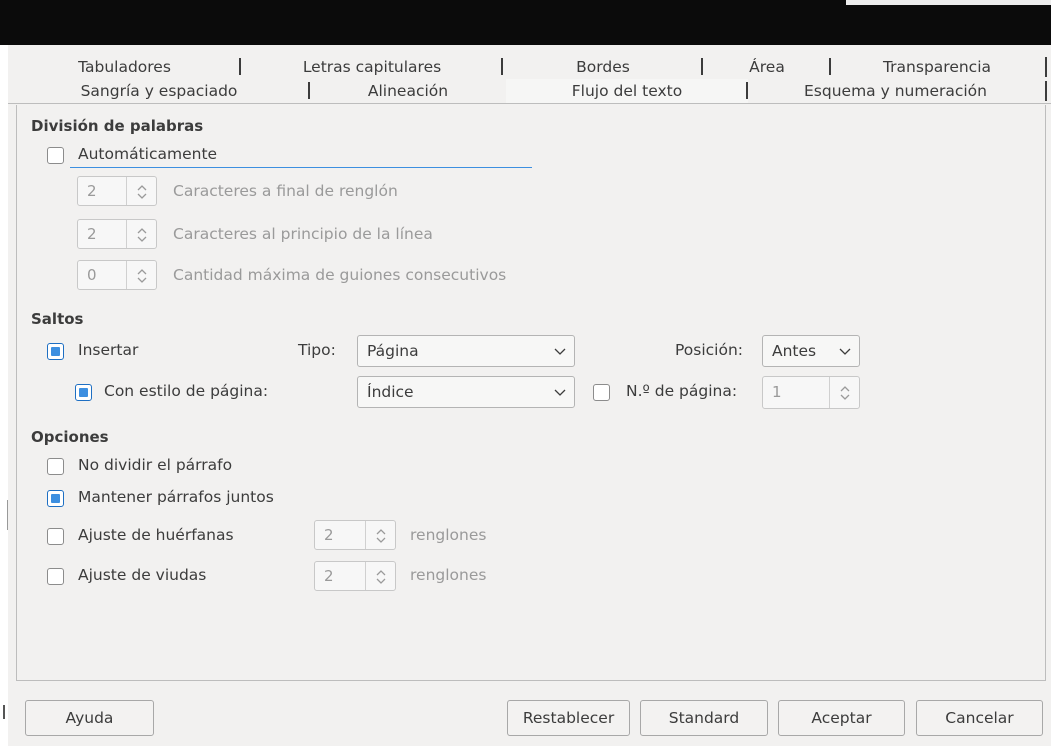  I want to click on break-position-select: Antes, so click(811, 351).